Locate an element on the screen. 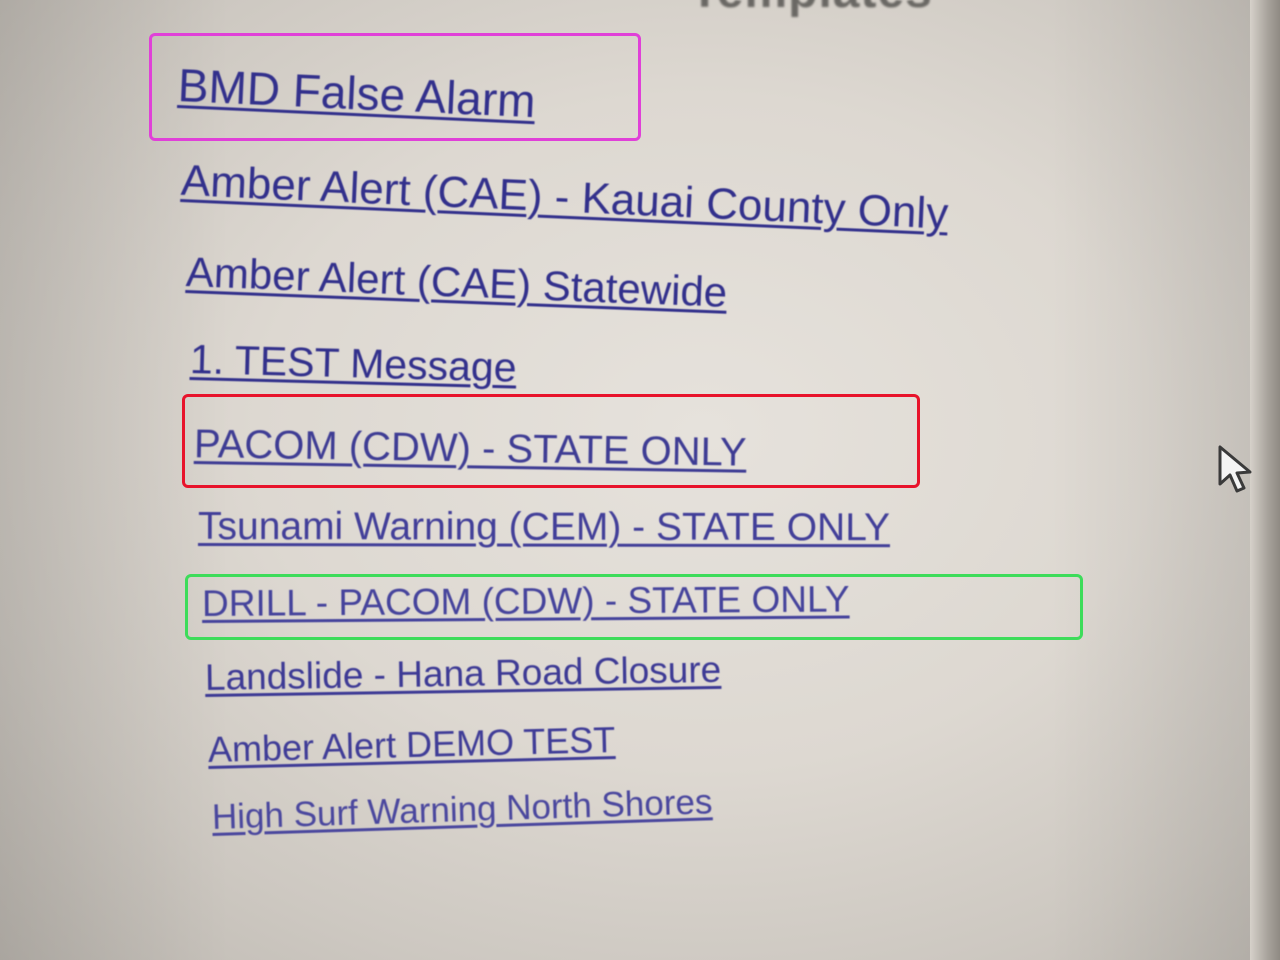 This screenshot has height=960, width=1280. template-link-test-message: 1. TEST Message is located at coordinates (353, 364).